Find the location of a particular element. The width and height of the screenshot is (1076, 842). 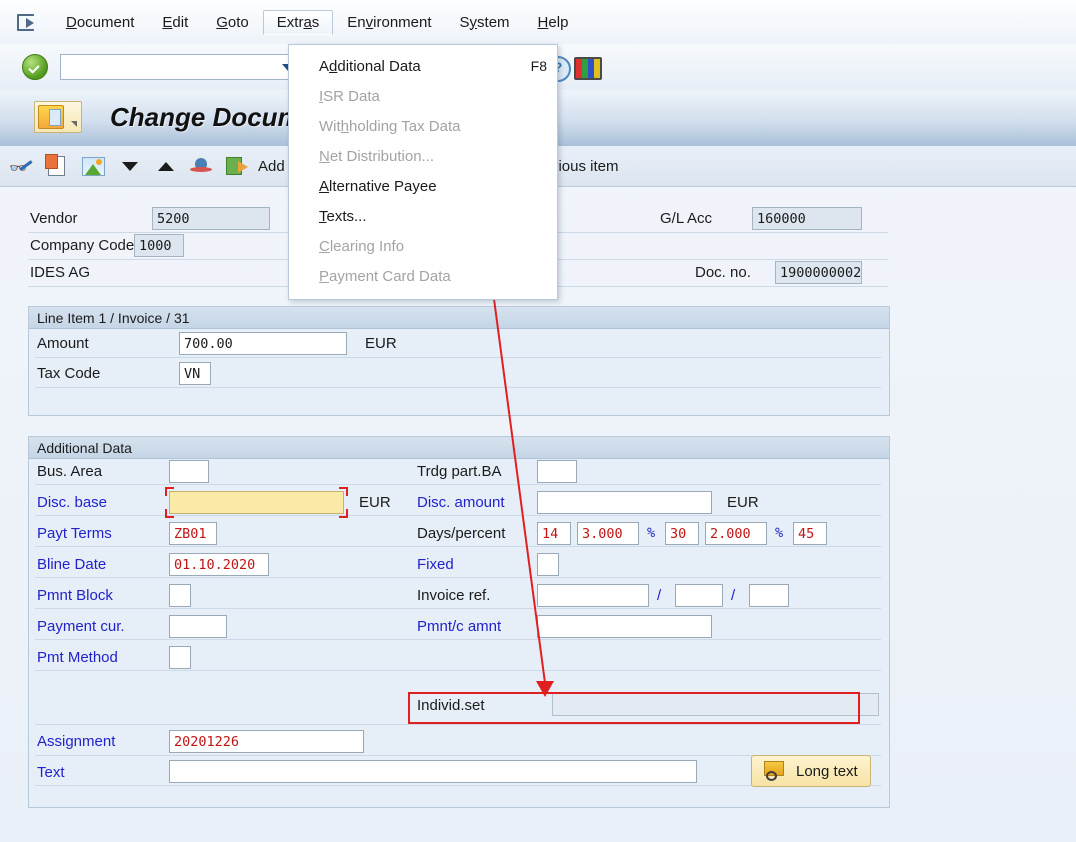

disc-base-field is located at coordinates (256, 502).